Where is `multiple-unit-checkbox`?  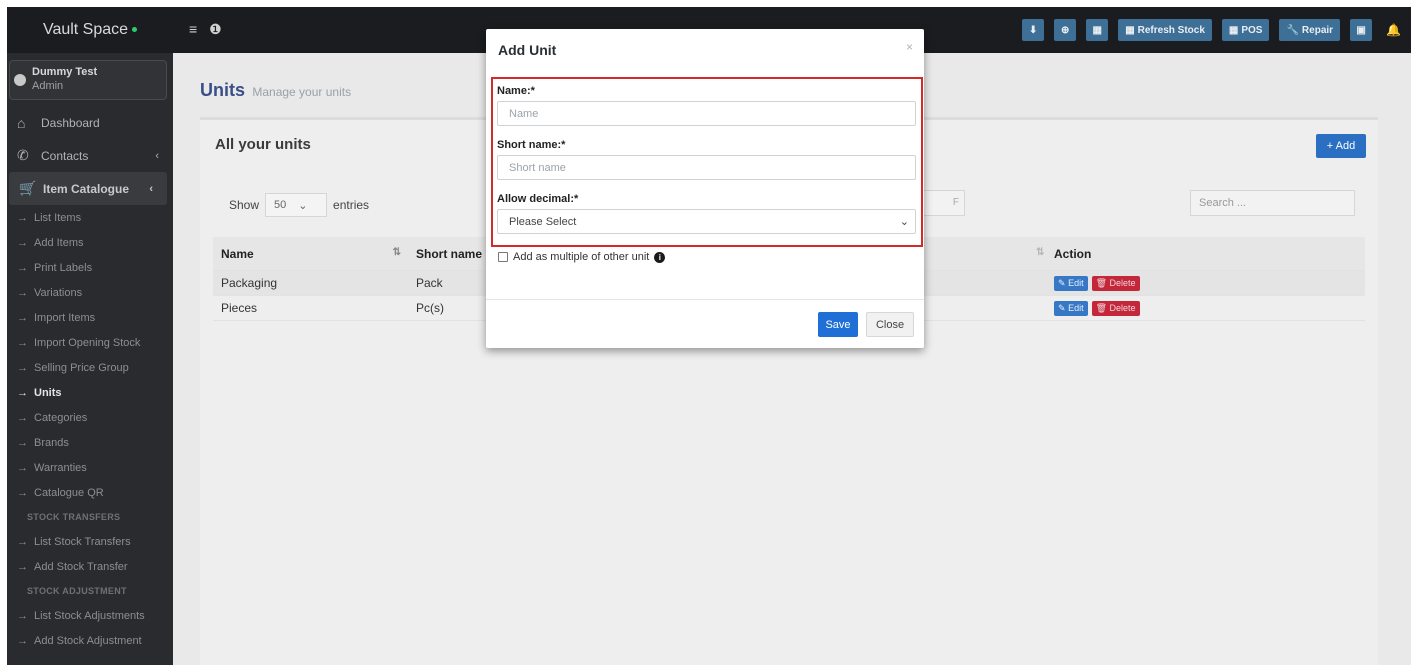
multiple-unit-checkbox is located at coordinates (503, 257).